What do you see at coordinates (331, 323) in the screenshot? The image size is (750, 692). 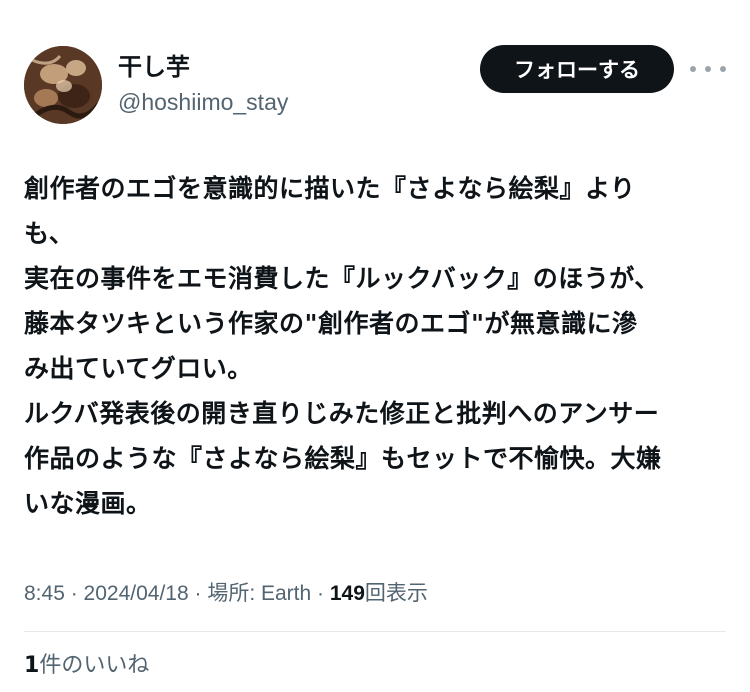 I see `tweet-line: 藤本タツキという作家の"創作者のエゴ"が無意識に滲` at bounding box center [331, 323].